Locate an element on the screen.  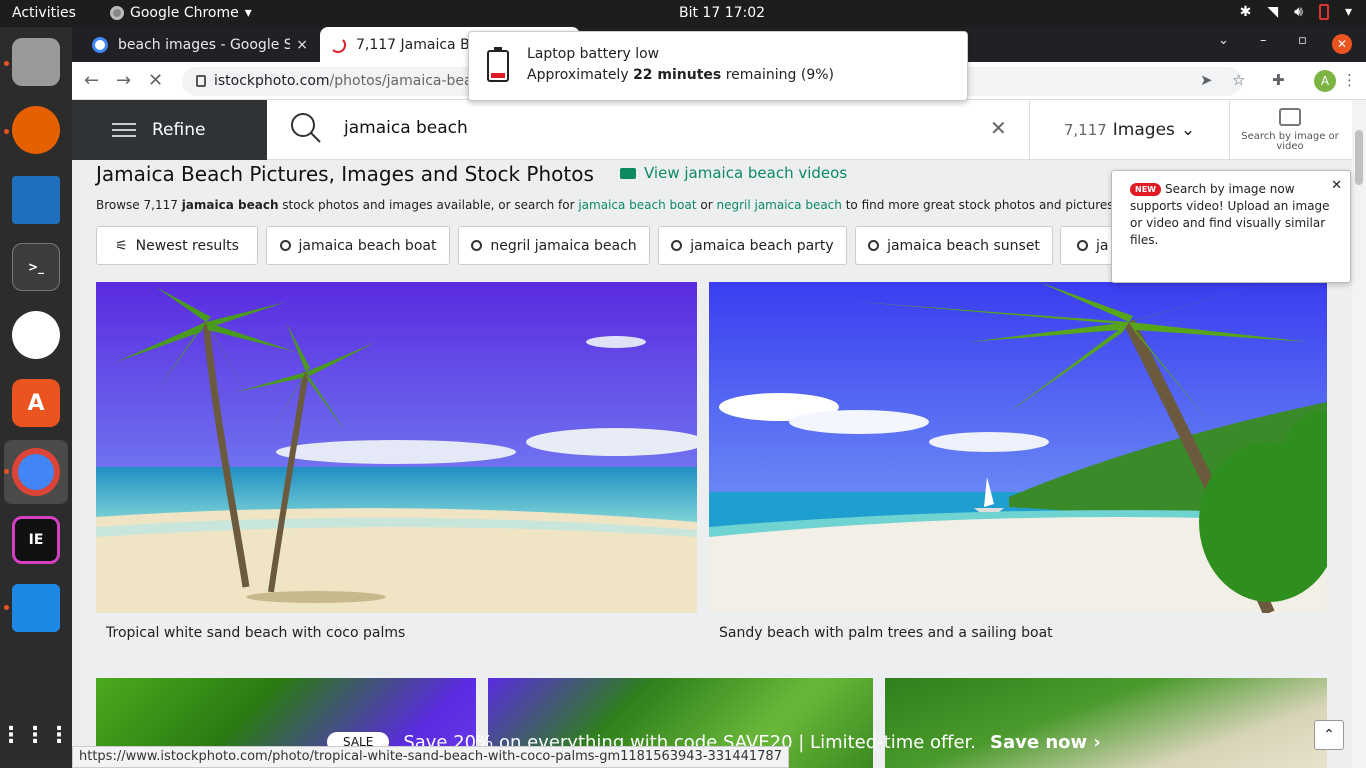
loading-spinner-icon is located at coordinates (338, 44).